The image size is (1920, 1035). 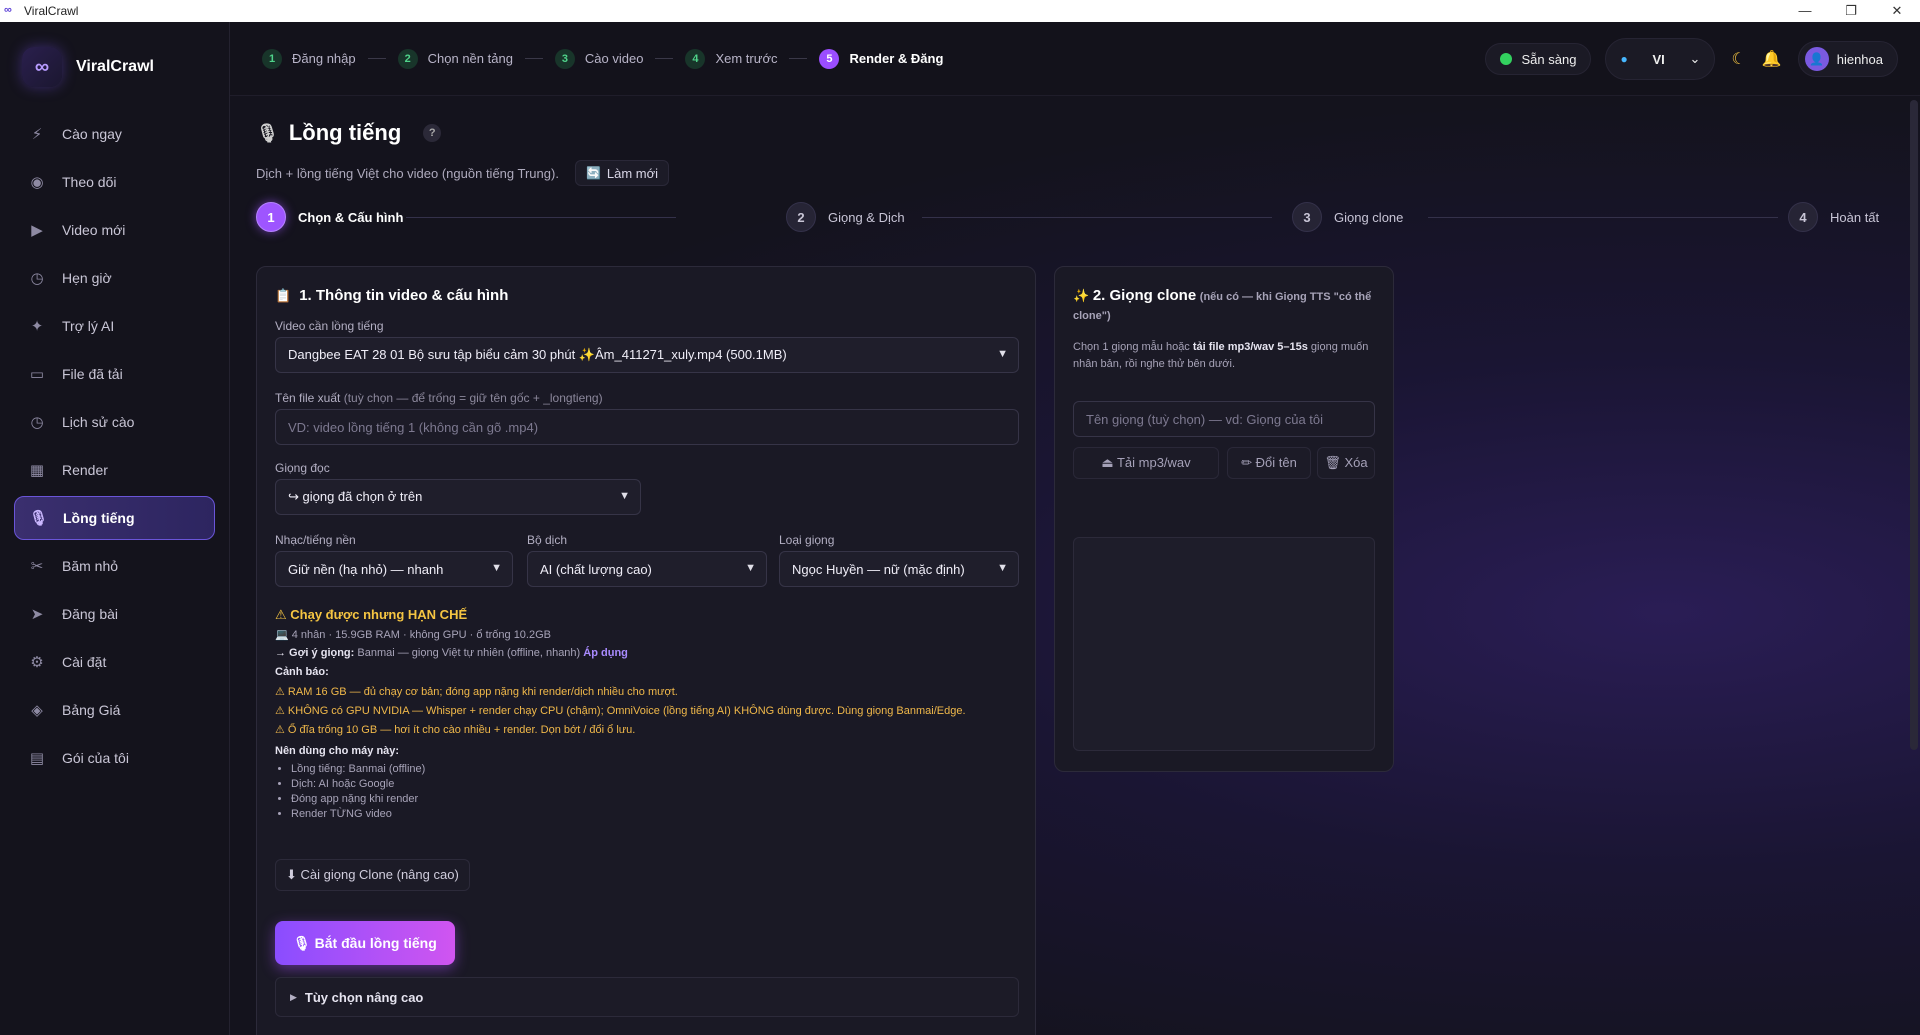 I want to click on language-select: ● VI ⌄, so click(x=1660, y=59).